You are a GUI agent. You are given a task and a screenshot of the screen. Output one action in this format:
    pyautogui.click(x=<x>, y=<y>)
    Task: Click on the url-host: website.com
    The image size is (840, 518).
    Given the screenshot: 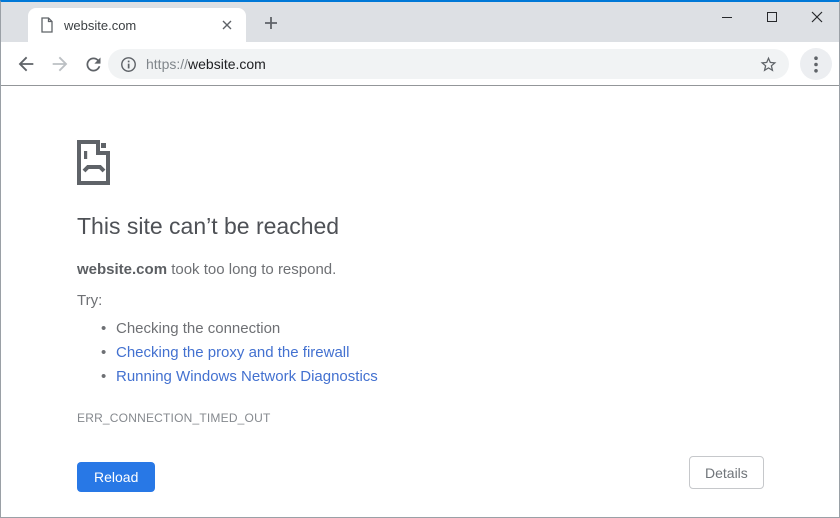 What is the action you would take?
    pyautogui.click(x=227, y=64)
    